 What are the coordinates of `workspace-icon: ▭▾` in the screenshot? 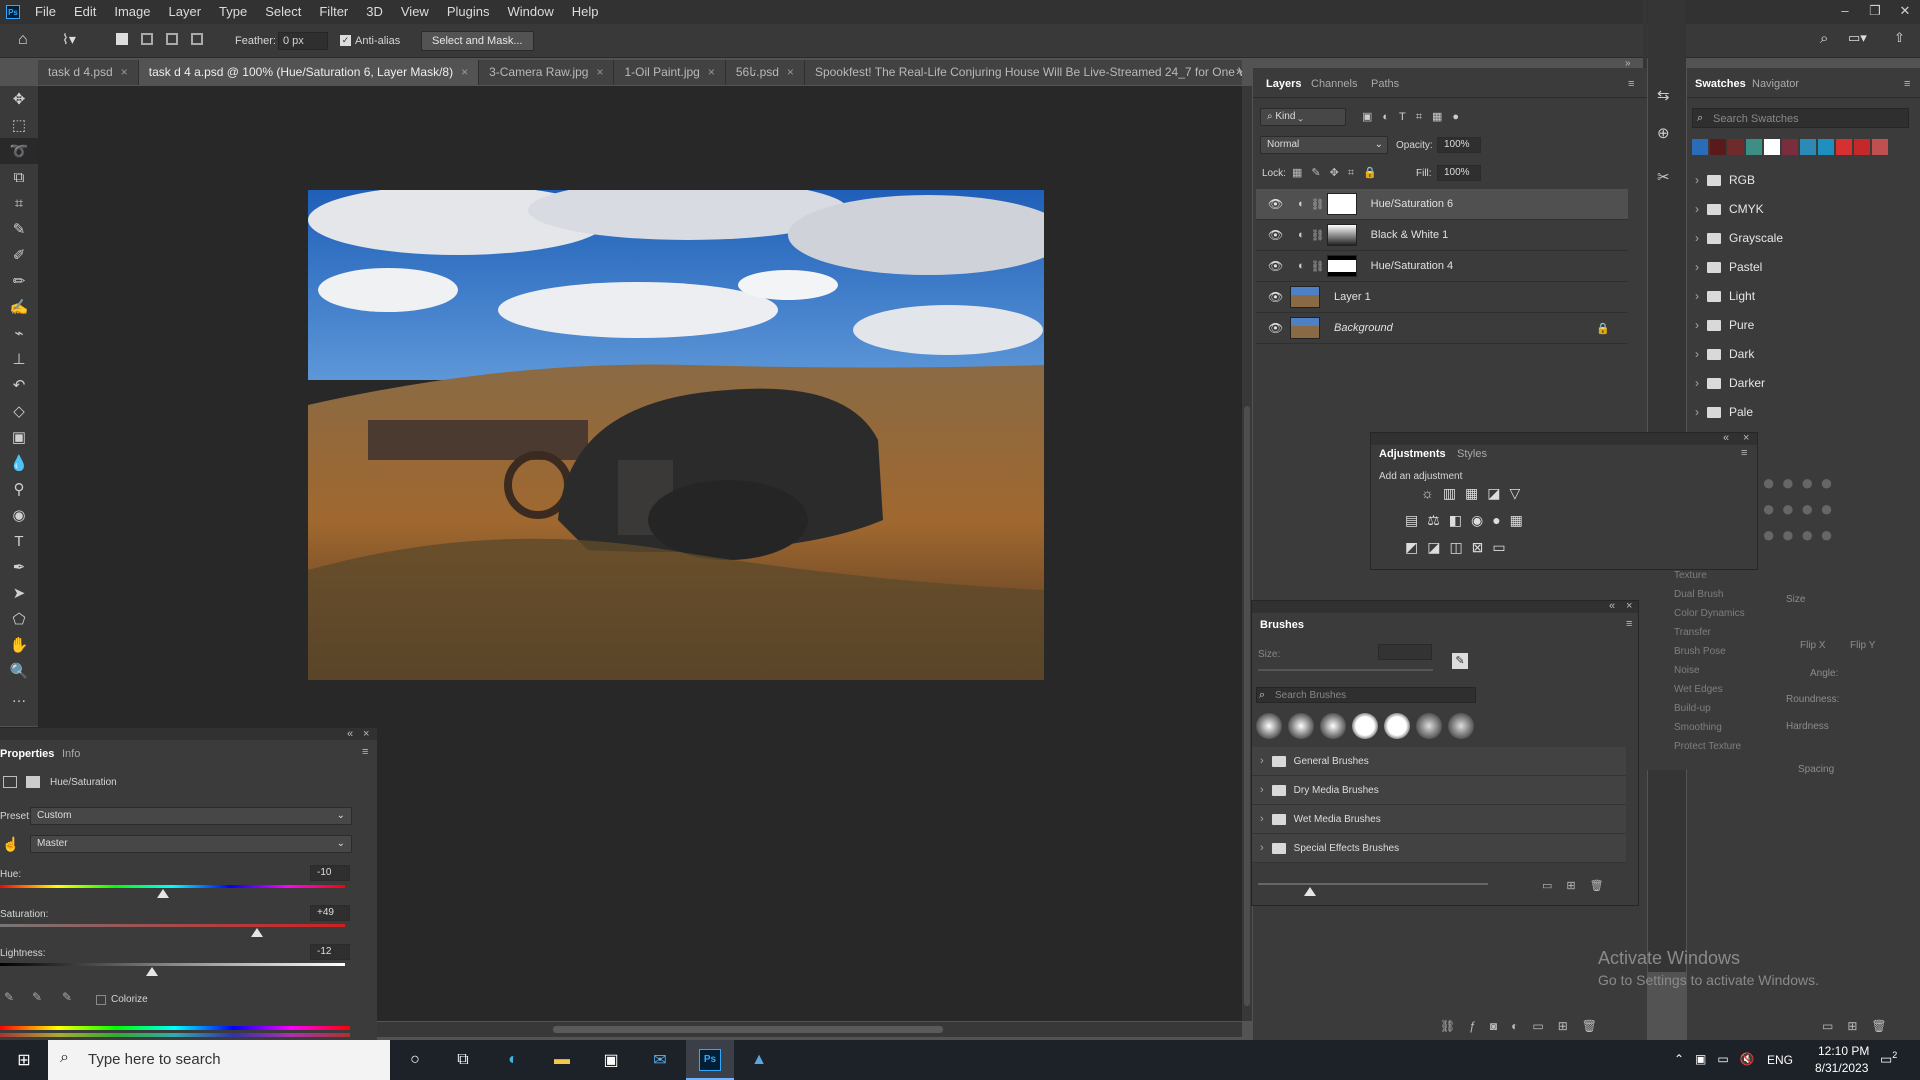 It's located at (1857, 38).